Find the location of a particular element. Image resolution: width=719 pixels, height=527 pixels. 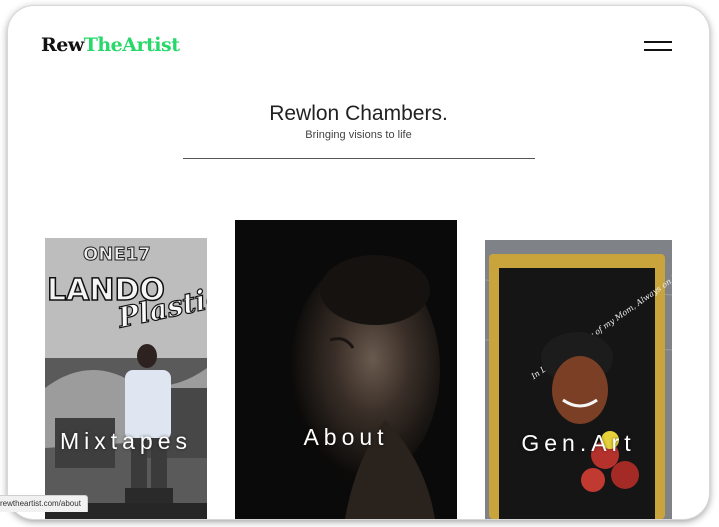

menu-line-bottom is located at coordinates (658, 50).